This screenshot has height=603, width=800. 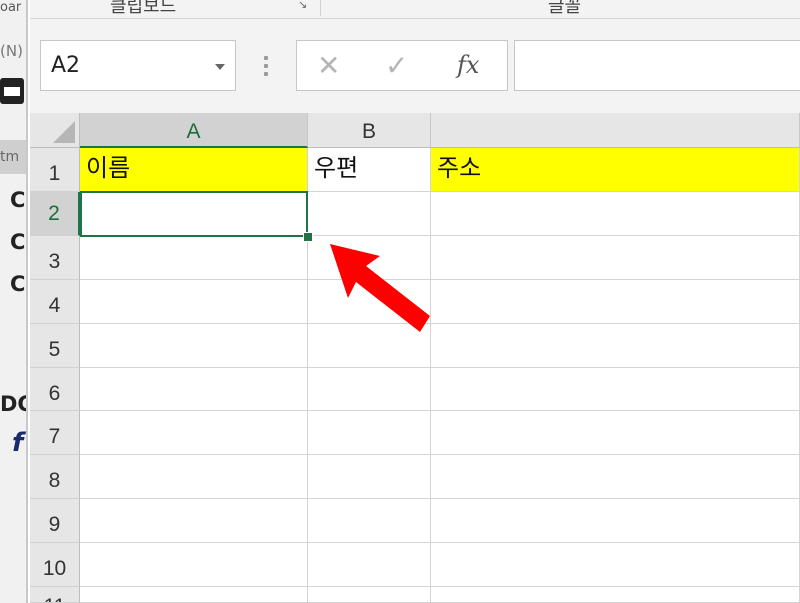 I want to click on name-box-value: A2, so click(x=66, y=65).